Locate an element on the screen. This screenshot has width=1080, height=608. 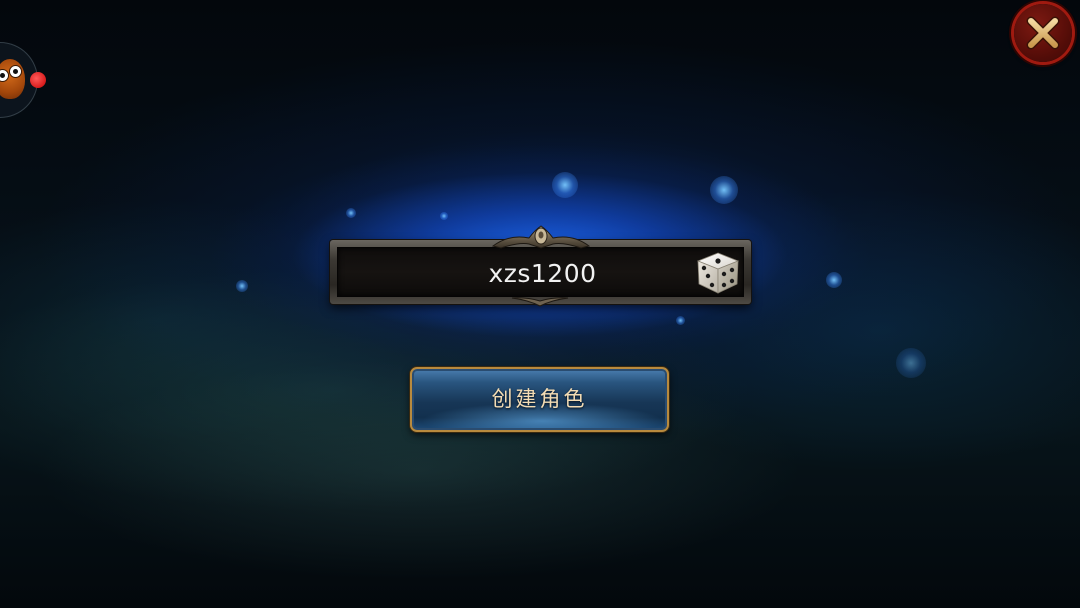
frame-crest-ornament is located at coordinates (541, 237).